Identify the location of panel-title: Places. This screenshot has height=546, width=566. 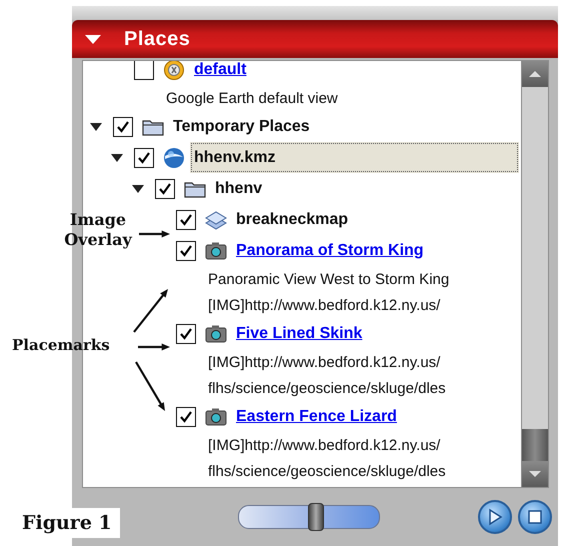
(157, 39).